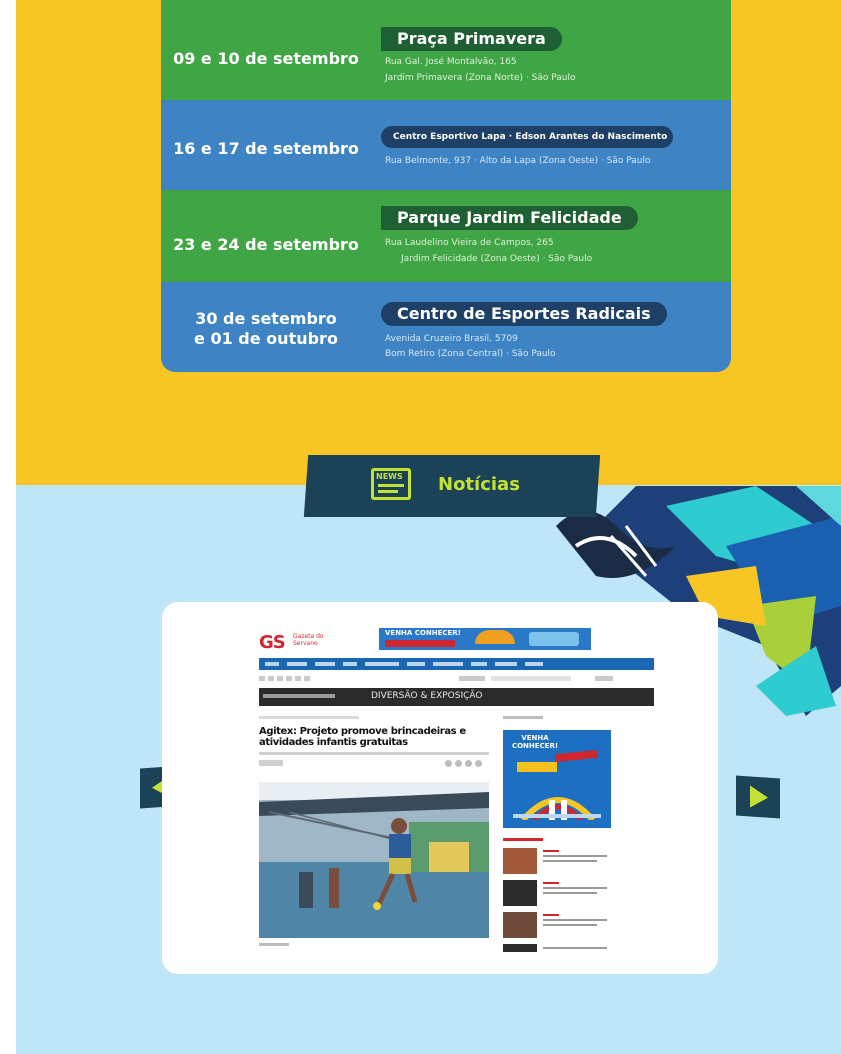 The width and height of the screenshot is (841, 1054). Describe the element at coordinates (266, 338) in the screenshot. I see `event-date: e 01 de outubro` at that location.